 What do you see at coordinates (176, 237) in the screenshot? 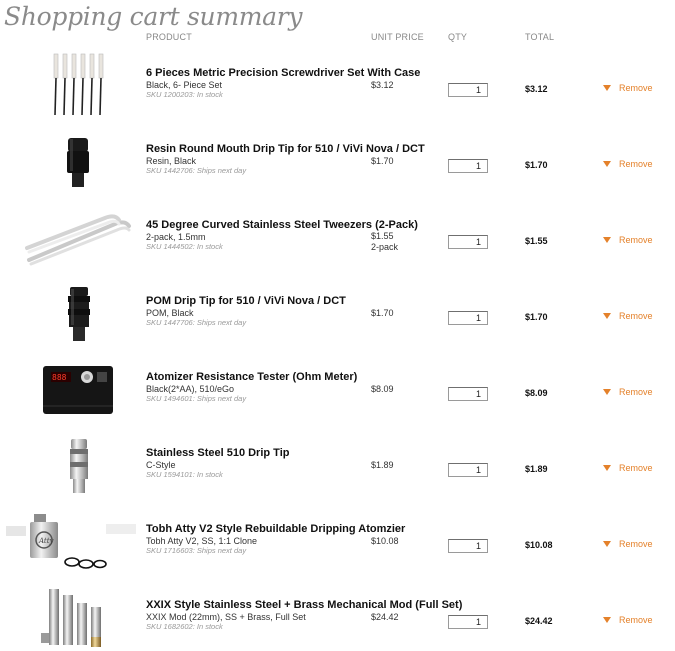
I see `product-variant: 2-pack, 1.5mm` at bounding box center [176, 237].